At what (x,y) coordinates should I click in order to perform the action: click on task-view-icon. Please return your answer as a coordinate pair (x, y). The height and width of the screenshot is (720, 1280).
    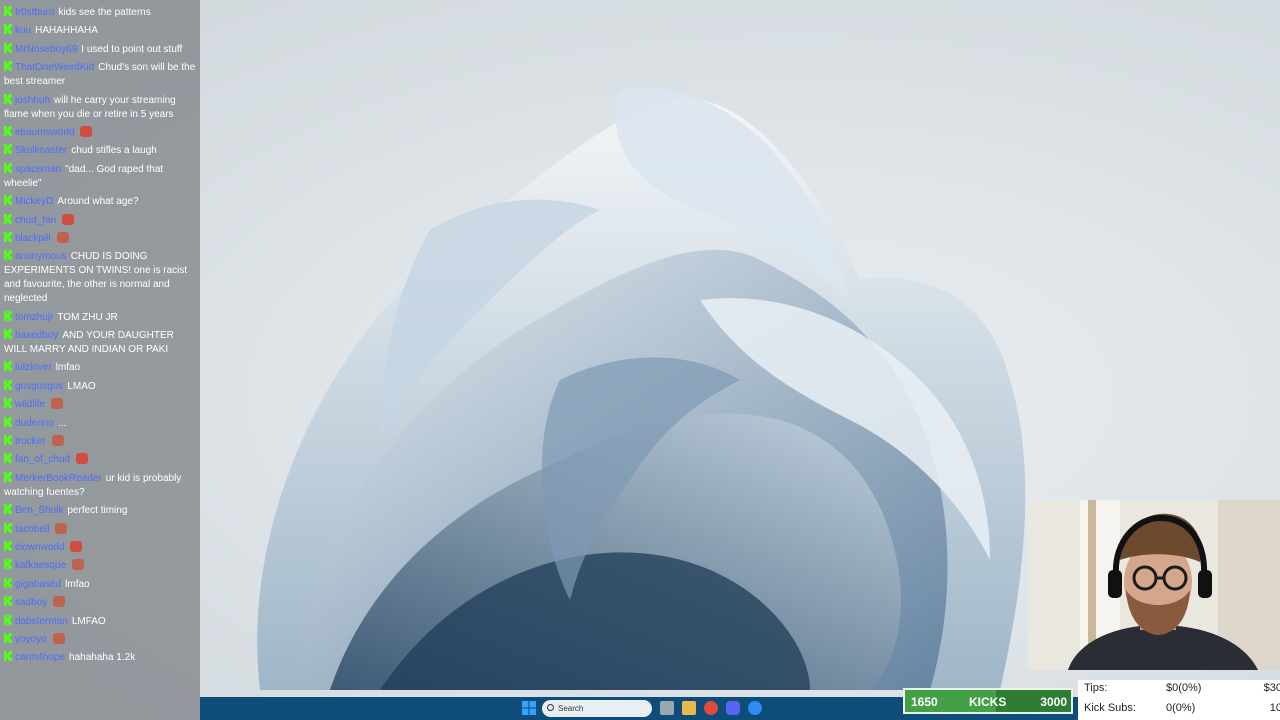
    Looking at the image, I should click on (667, 708).